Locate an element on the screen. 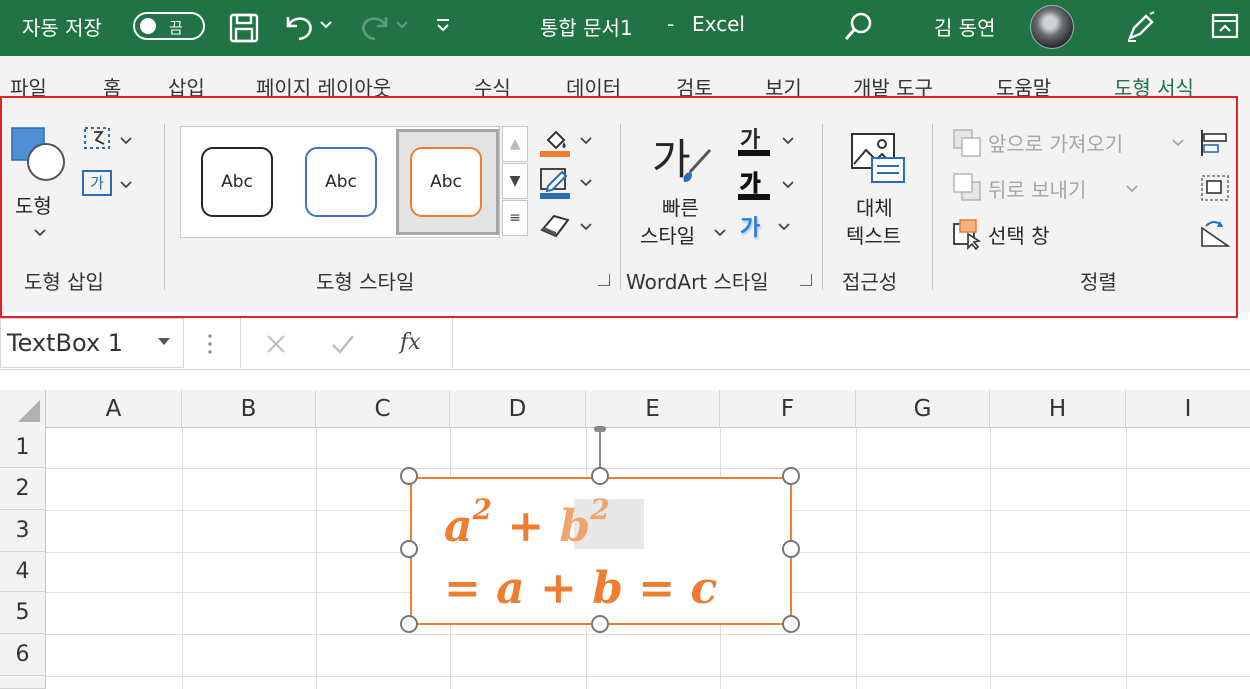 Image resolution: width=1250 pixels, height=689 pixels. edit-shape-dropdown-icon is located at coordinates (126, 141).